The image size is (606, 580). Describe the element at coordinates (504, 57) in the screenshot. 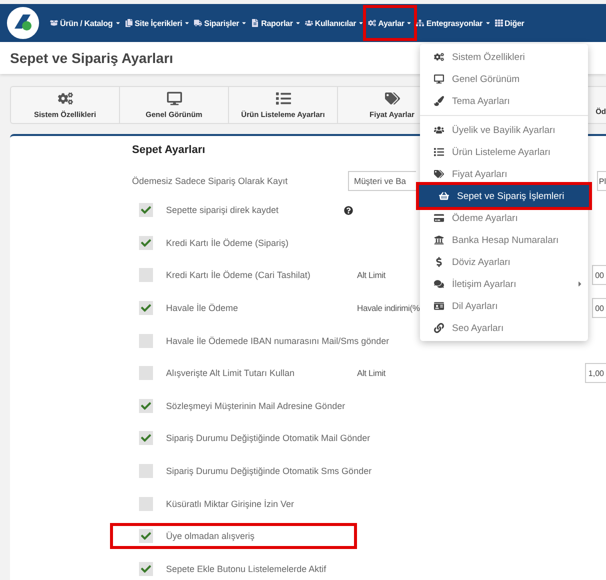

I see `menu-item: Sistem Özellikleri` at that location.